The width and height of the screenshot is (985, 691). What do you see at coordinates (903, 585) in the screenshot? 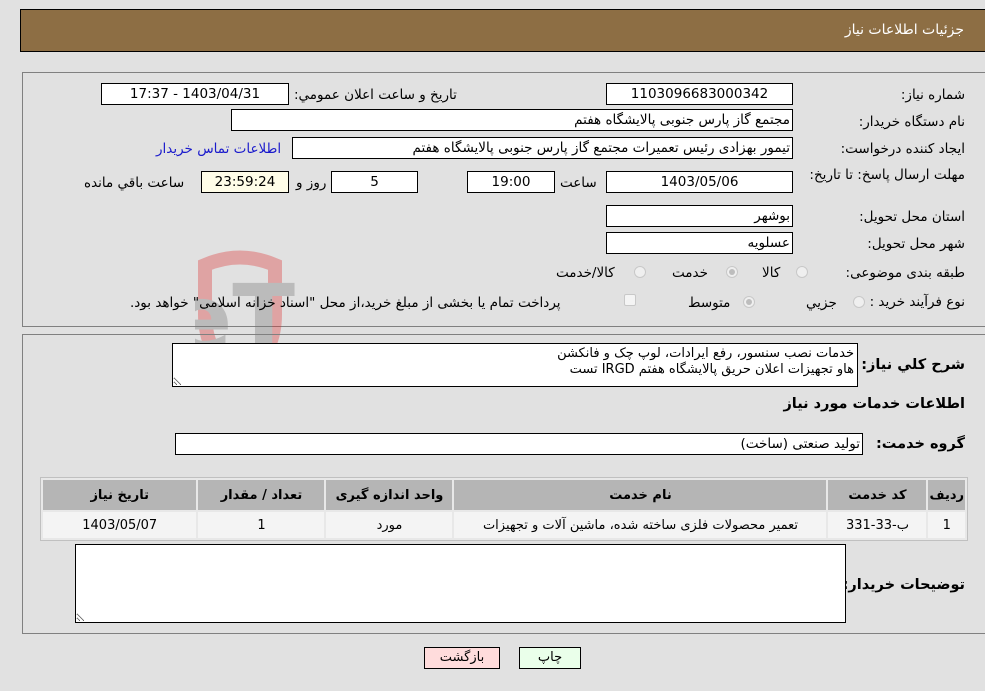
I see `buyer-notes-label: توضیحات خریدار:` at bounding box center [903, 585].